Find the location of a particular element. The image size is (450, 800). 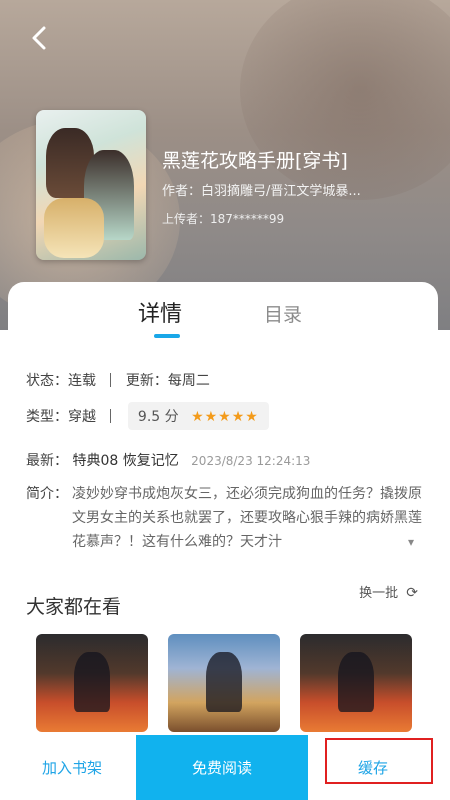

refresh-icon: ⟳ is located at coordinates (412, 593).